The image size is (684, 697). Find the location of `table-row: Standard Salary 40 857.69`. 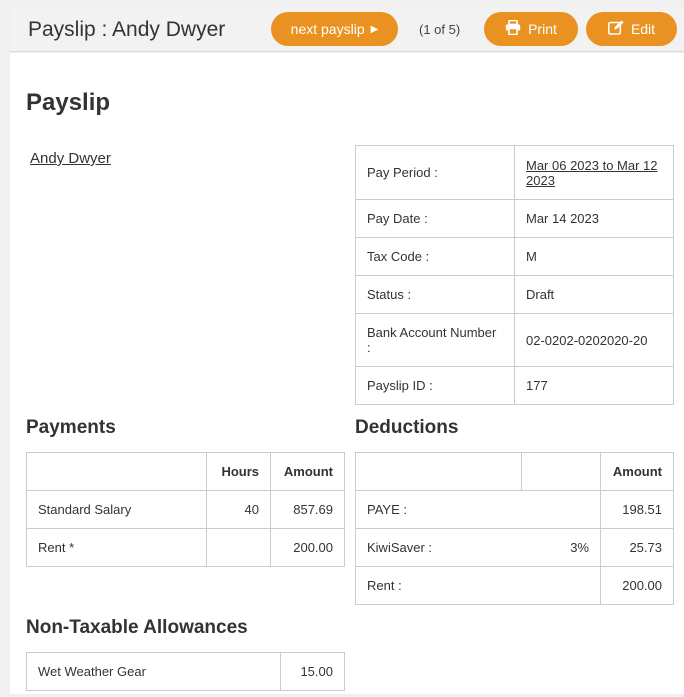

table-row: Standard Salary 40 857.69 is located at coordinates (185, 509).